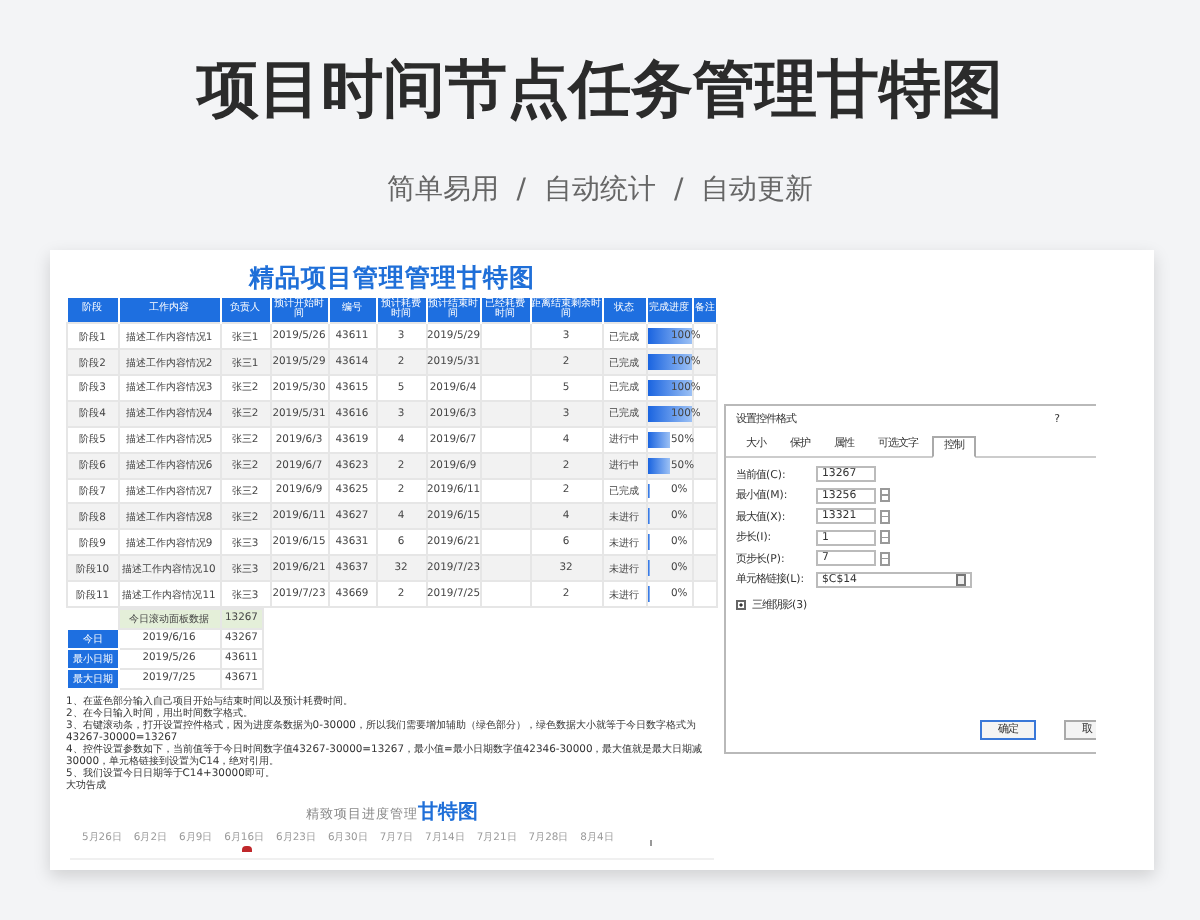  Describe the element at coordinates (600, 90) in the screenshot. I see `page-title: 项目时间节点任务管理甘特图` at that location.